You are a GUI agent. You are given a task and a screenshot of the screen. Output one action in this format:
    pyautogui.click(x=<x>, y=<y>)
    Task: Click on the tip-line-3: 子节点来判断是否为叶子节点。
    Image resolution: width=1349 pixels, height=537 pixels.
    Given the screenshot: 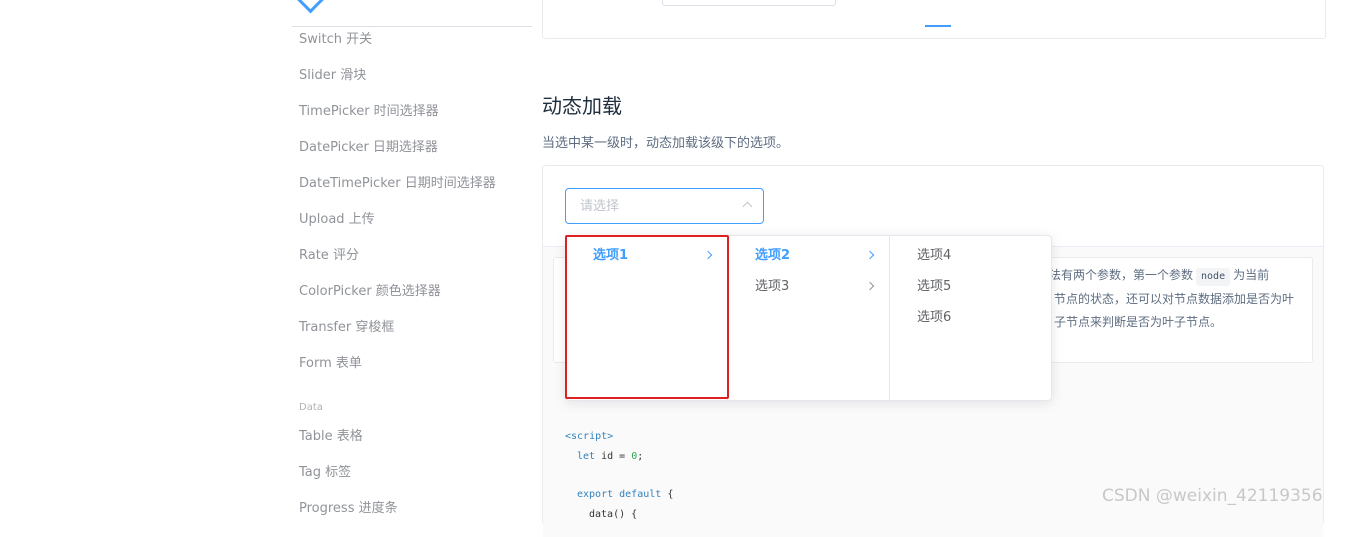 What is the action you would take?
    pyautogui.click(x=1138, y=322)
    